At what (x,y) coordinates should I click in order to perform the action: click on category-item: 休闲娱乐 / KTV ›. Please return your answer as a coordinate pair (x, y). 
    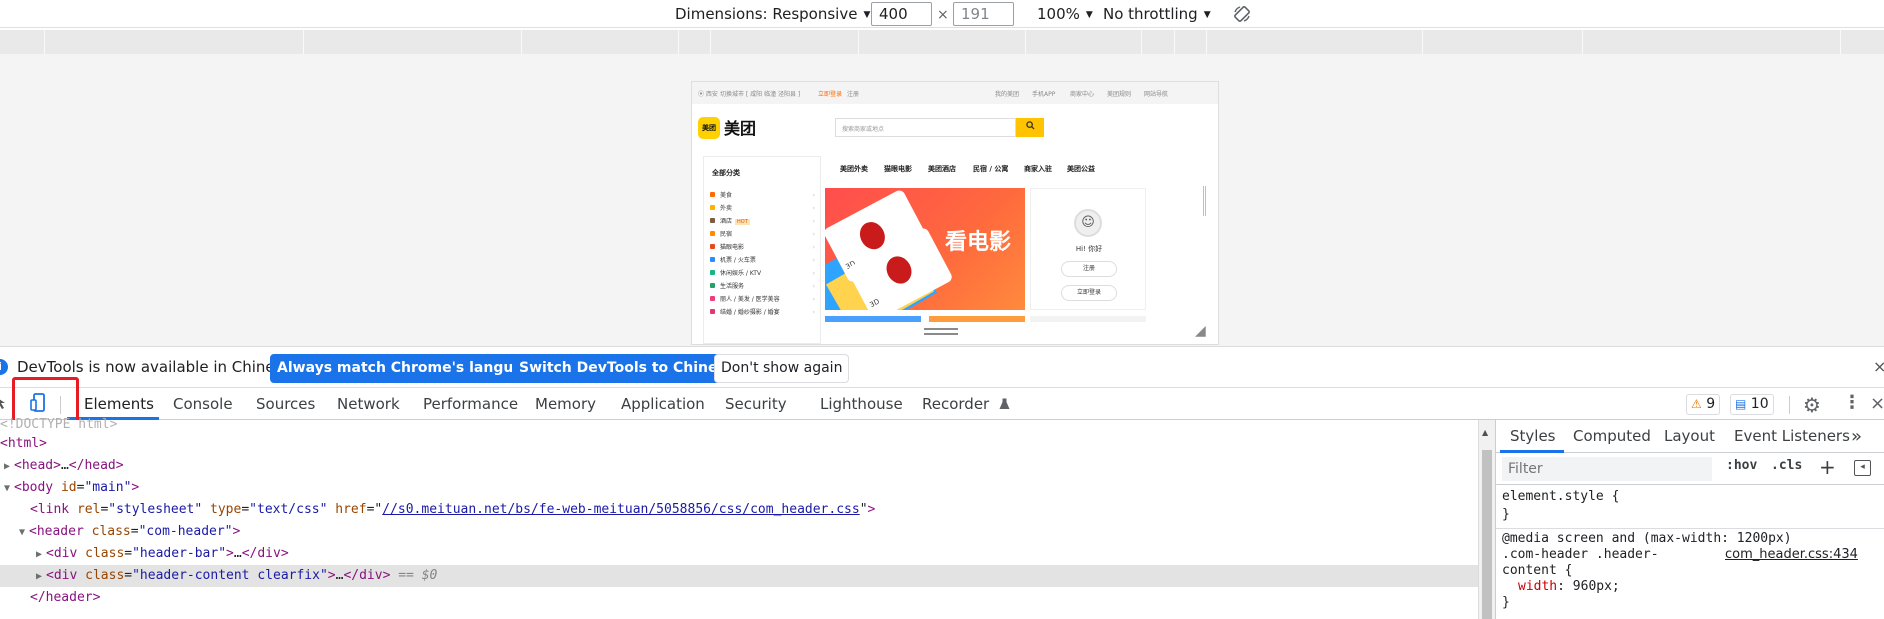
    Looking at the image, I should click on (764, 273).